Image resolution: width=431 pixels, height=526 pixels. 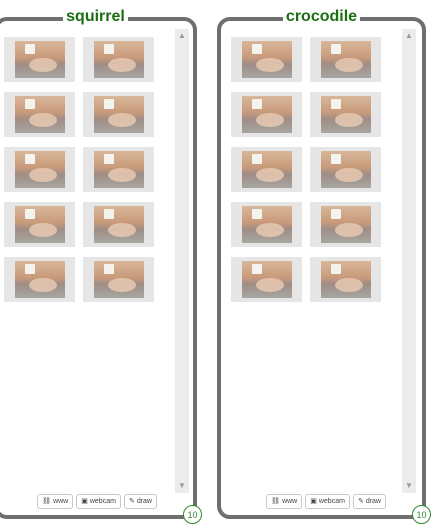 What do you see at coordinates (95, 16) in the screenshot?
I see `class-title: squirrel` at bounding box center [95, 16].